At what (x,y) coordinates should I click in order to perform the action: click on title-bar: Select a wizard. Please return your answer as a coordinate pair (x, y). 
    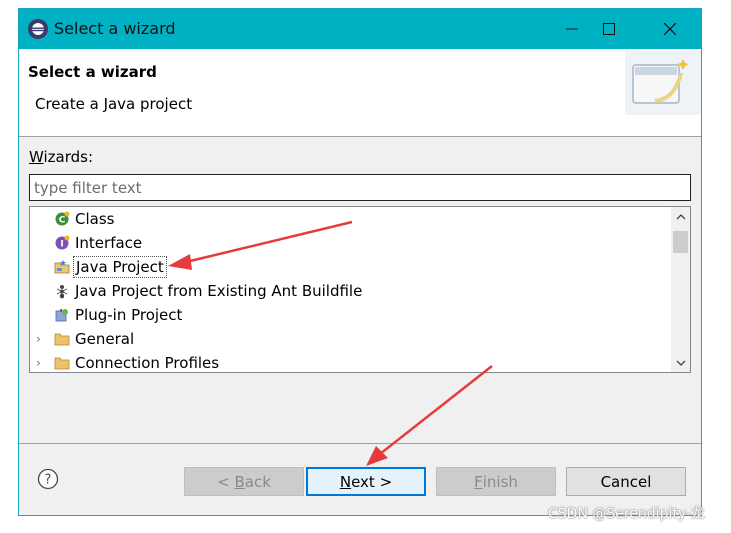
    Looking at the image, I should click on (360, 29).